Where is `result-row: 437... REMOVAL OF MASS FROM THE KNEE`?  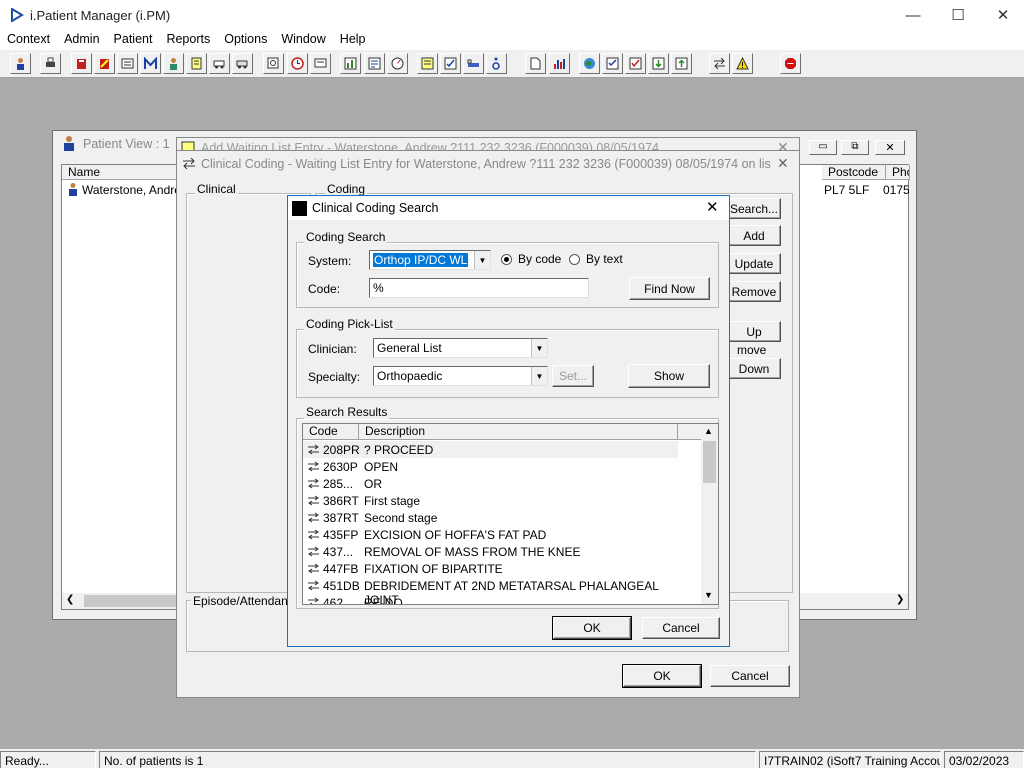
result-row: 437... REMOVAL OF MASS FROM THE KNEE is located at coordinates (490, 551).